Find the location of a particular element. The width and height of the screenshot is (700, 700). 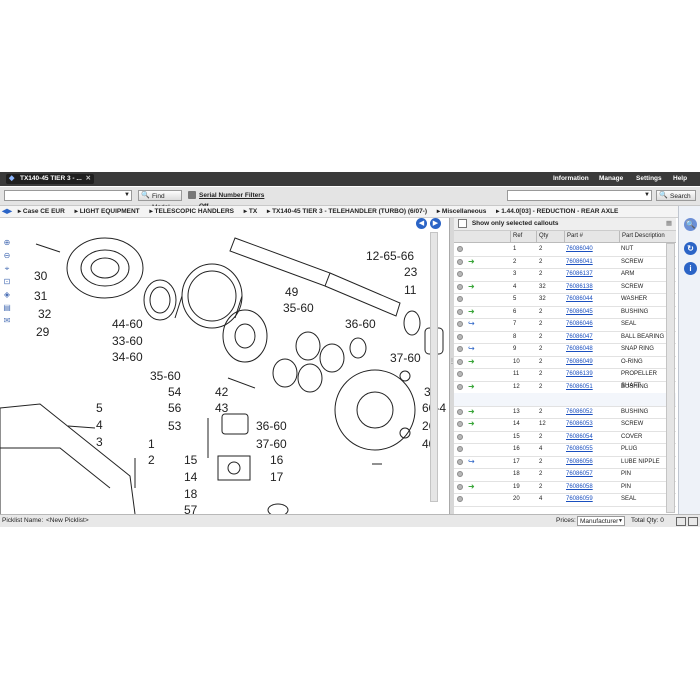

part-number-link: 76086137 is located at coordinates (579, 274).